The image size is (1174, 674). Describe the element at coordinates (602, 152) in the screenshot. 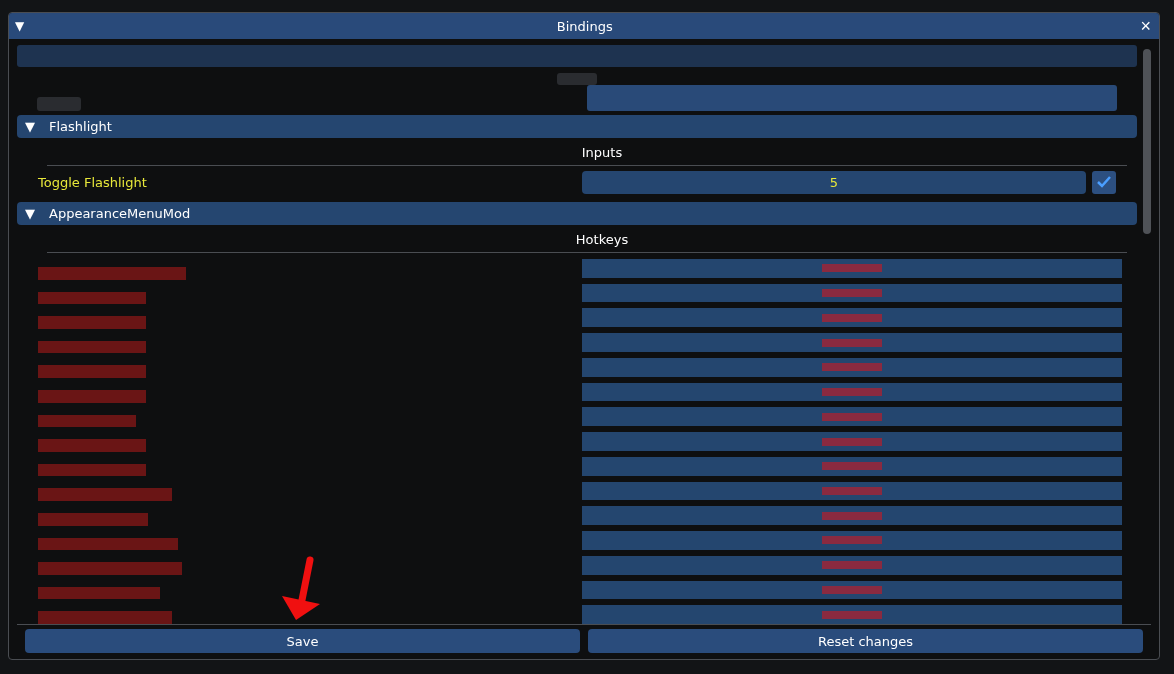

I see `group-heading: Inputs` at that location.